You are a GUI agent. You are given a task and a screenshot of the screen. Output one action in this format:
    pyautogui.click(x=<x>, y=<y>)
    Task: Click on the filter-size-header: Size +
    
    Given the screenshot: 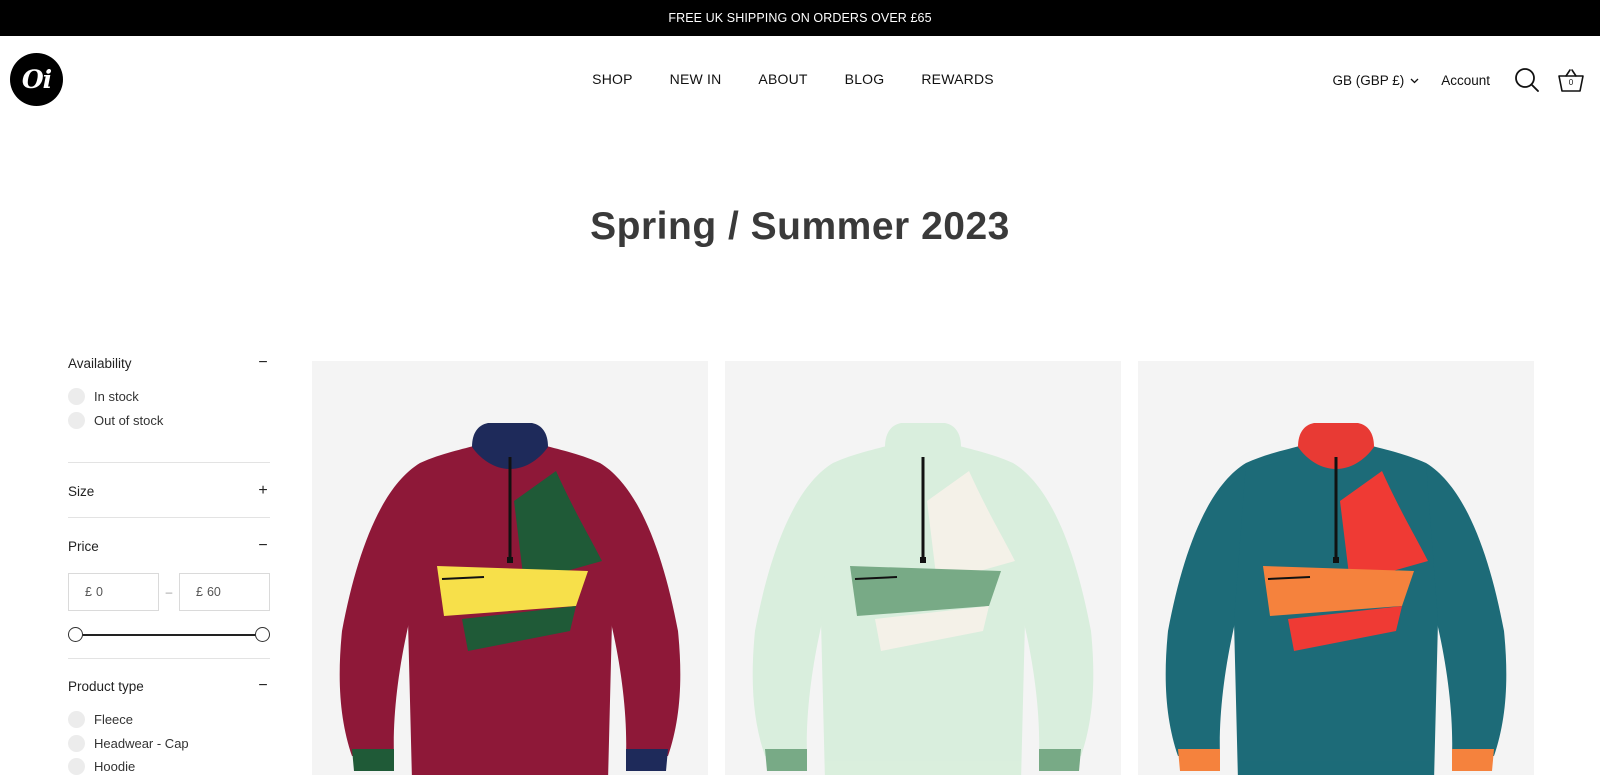 What is the action you would take?
    pyautogui.click(x=169, y=491)
    